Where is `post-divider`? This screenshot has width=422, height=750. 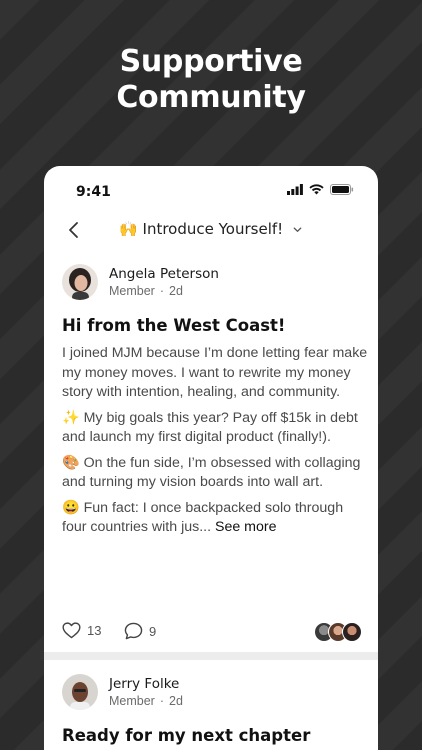
post-divider is located at coordinates (211, 656).